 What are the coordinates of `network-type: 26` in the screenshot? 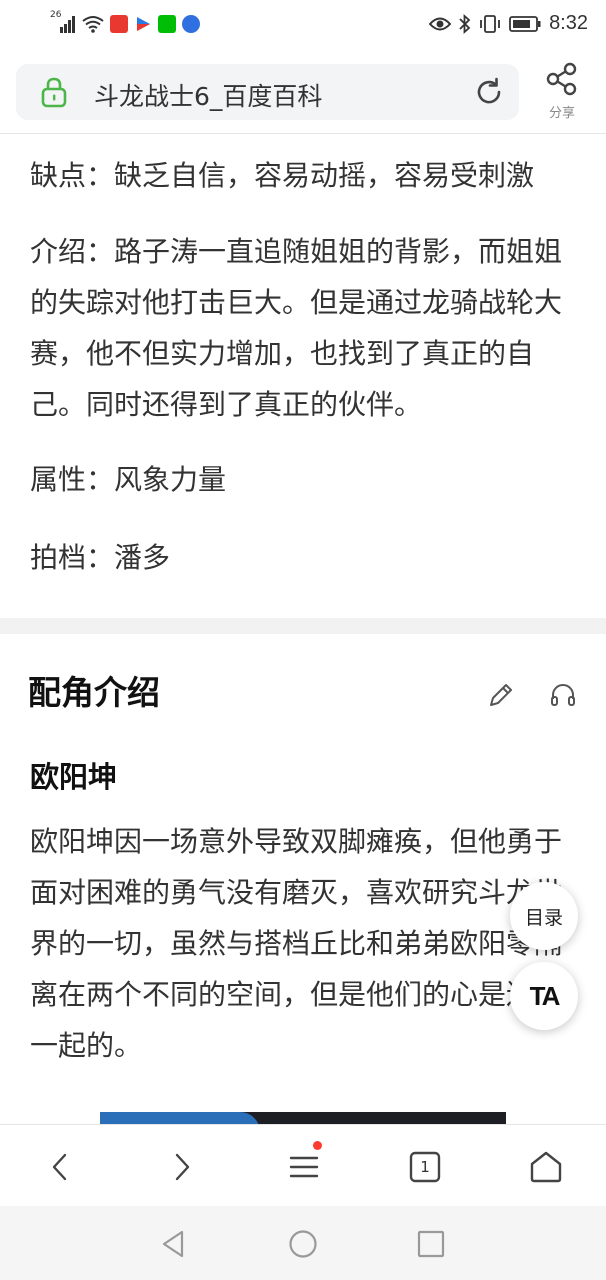 It's located at (56, 15).